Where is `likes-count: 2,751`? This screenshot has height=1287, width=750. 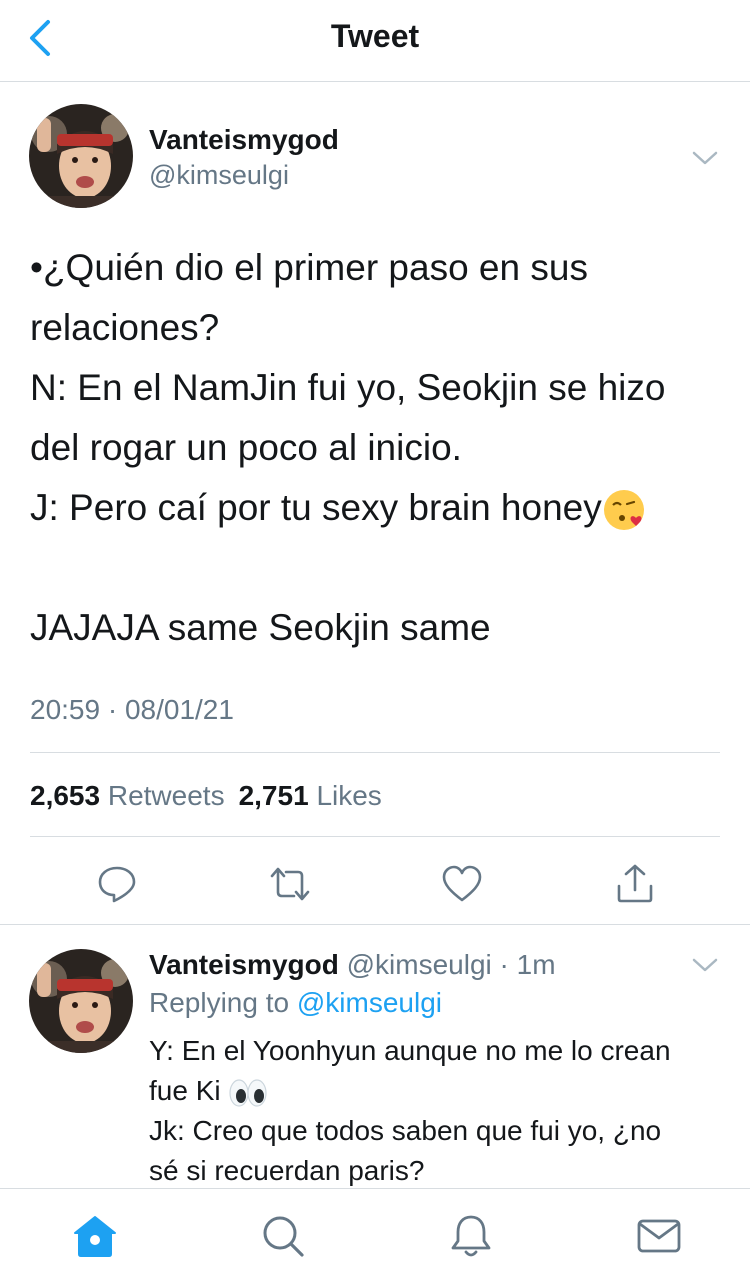
likes-count: 2,751 is located at coordinates (273, 795).